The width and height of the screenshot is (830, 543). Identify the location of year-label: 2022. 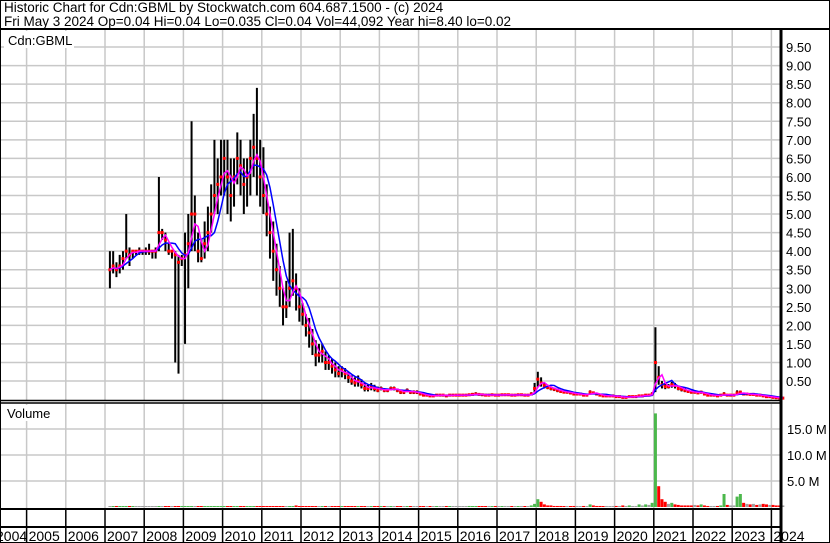
(710, 535).